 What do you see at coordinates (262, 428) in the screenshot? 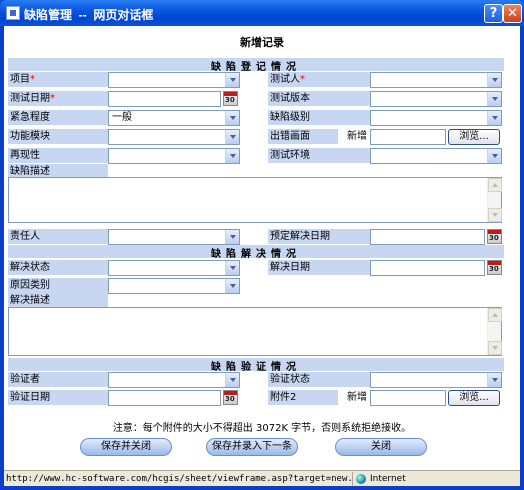
I see `attachment-size-note: 注意：每个附件的大小不得超出 3072K 字节，否则系统拒绝接收。` at bounding box center [262, 428].